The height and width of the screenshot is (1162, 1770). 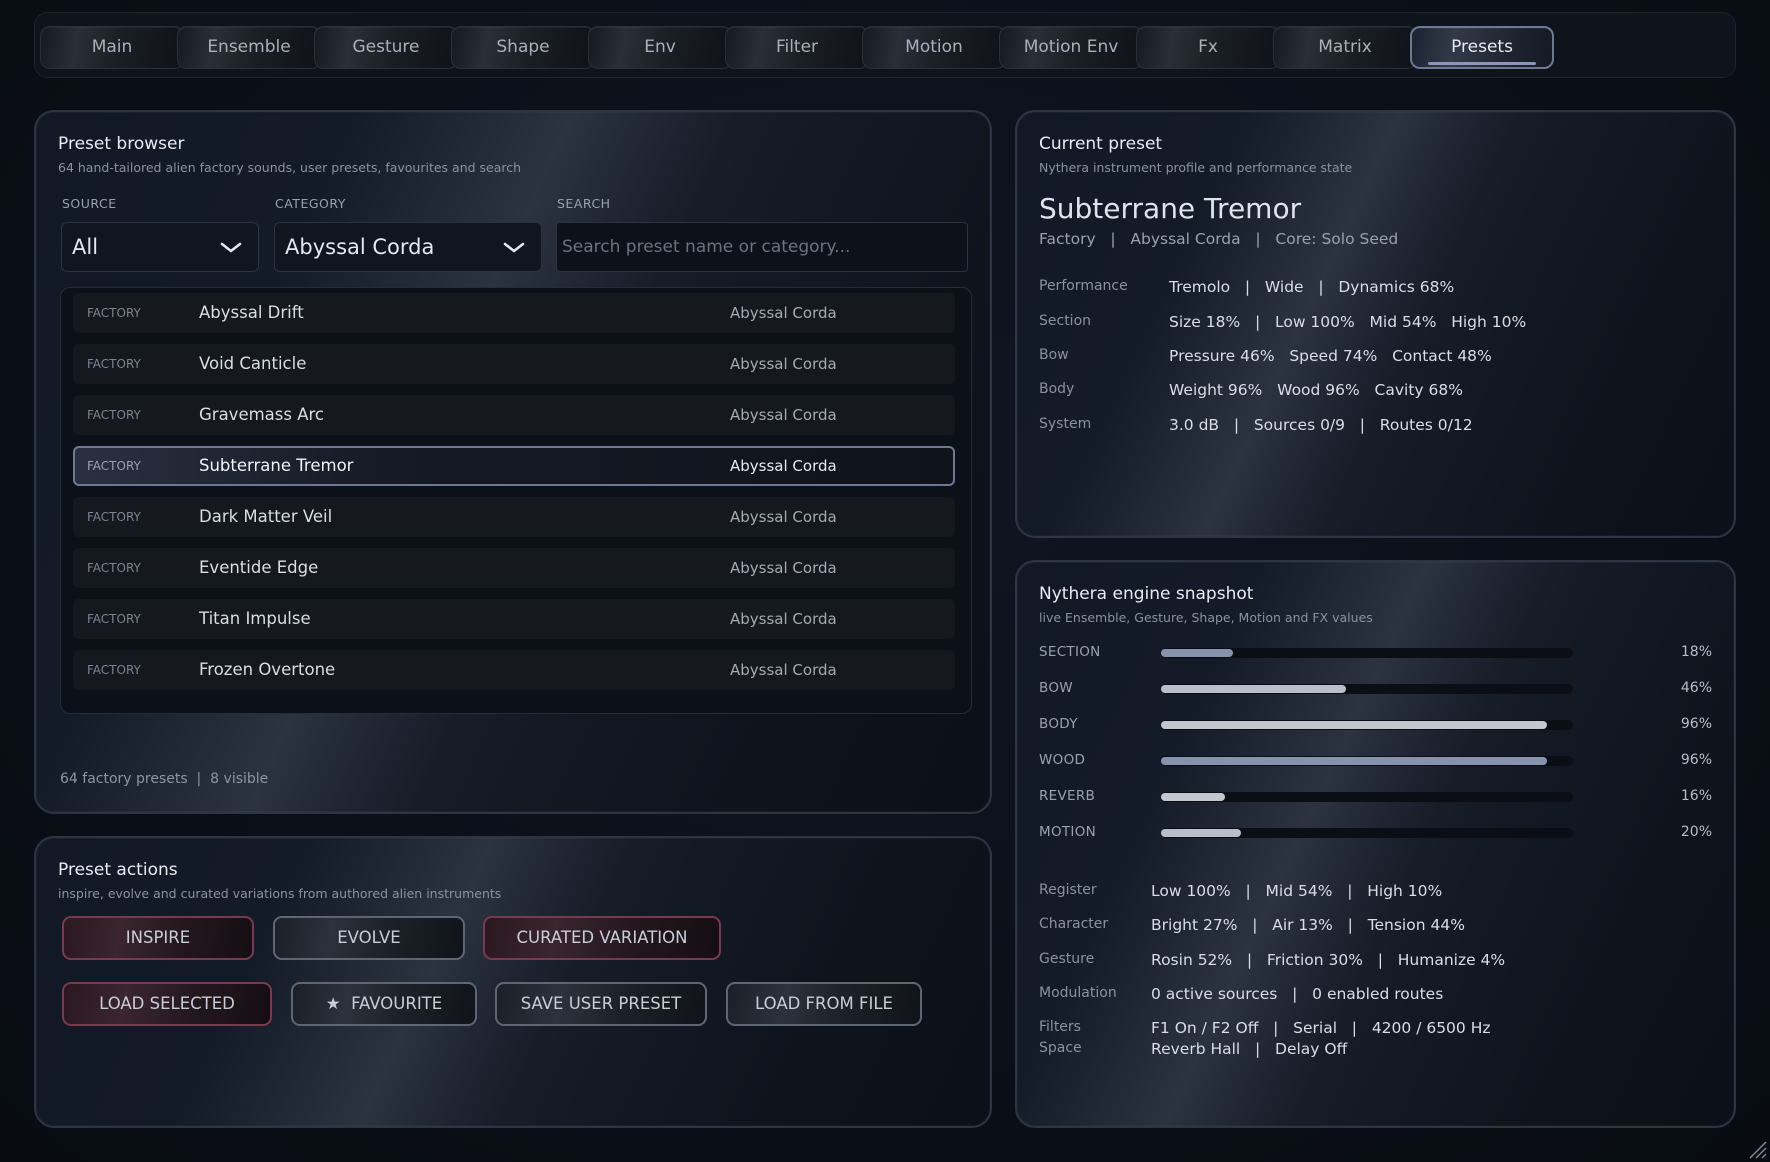 I want to click on preset-name: Dark Matter Veil, so click(x=266, y=516).